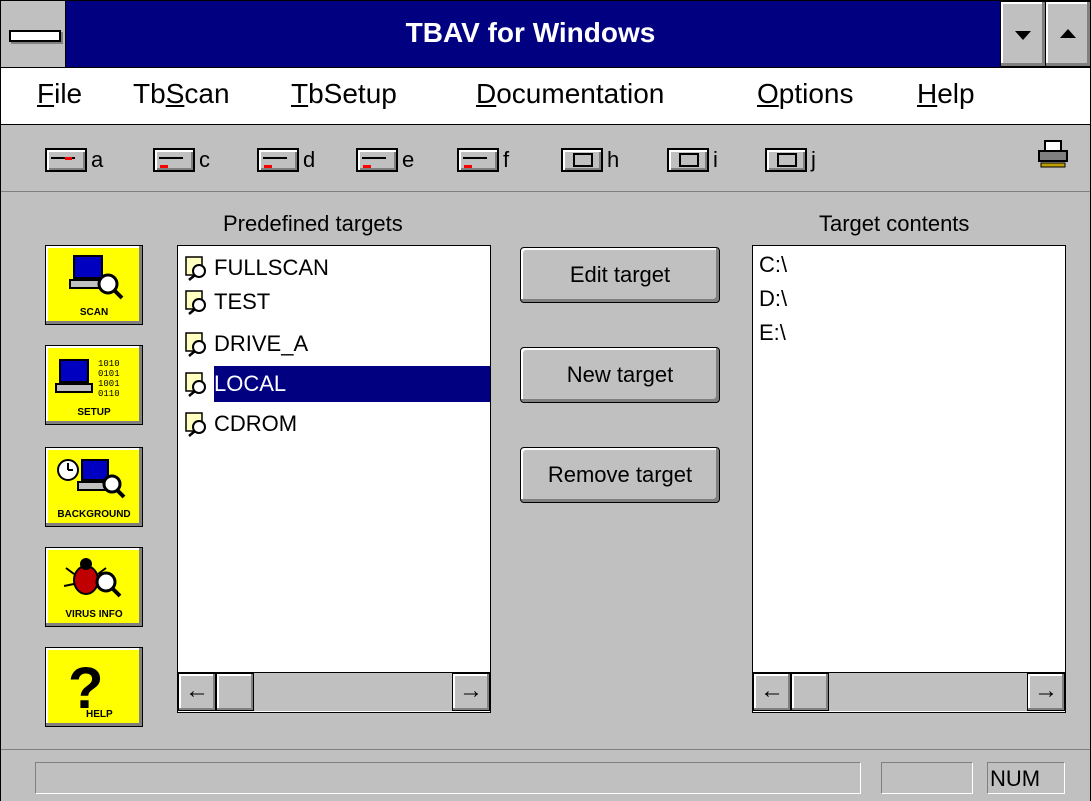 The width and height of the screenshot is (1091, 801). What do you see at coordinates (909, 691) in the screenshot?
I see `contents-hscrollbar: ← →` at bounding box center [909, 691].